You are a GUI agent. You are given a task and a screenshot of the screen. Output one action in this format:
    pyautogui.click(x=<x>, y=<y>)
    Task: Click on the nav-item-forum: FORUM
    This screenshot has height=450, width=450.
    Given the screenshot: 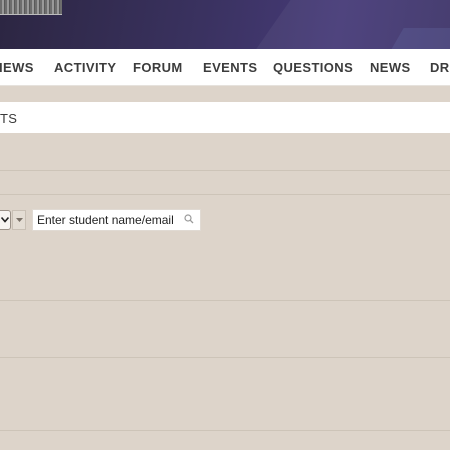 What is the action you would take?
    pyautogui.click(x=158, y=67)
    